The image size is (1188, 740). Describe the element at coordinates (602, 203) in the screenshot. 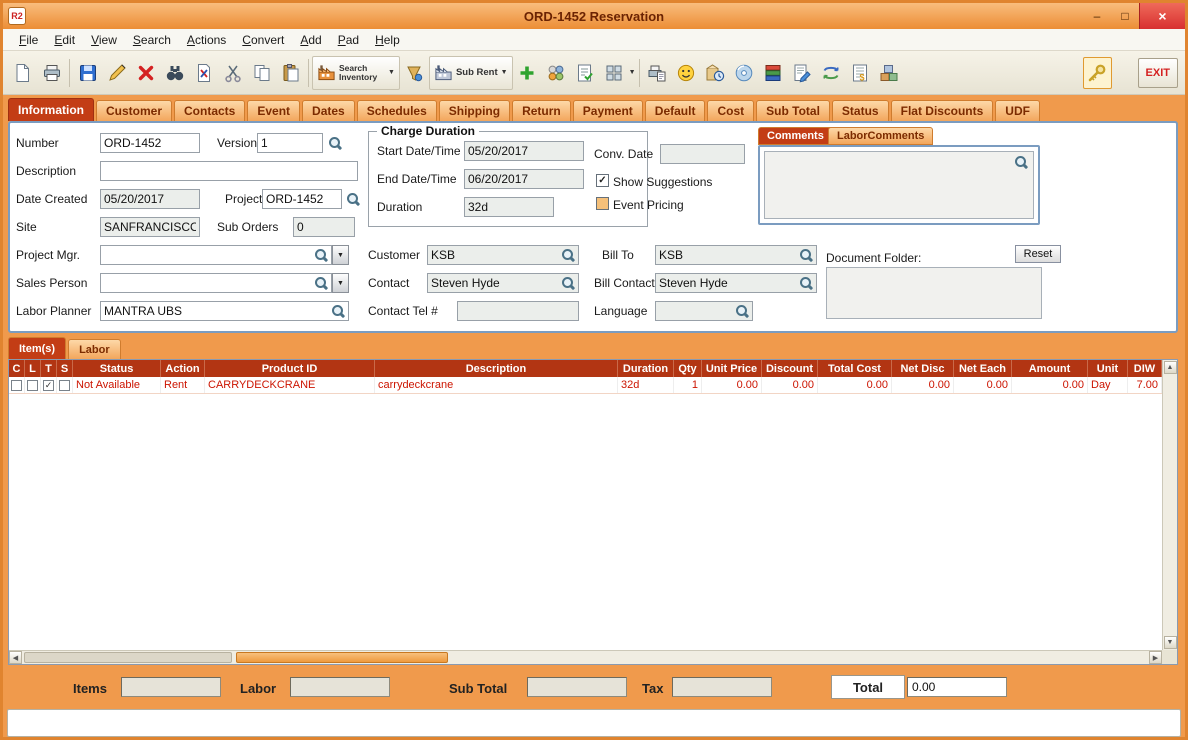

I see `event-pricing-checkbox` at that location.